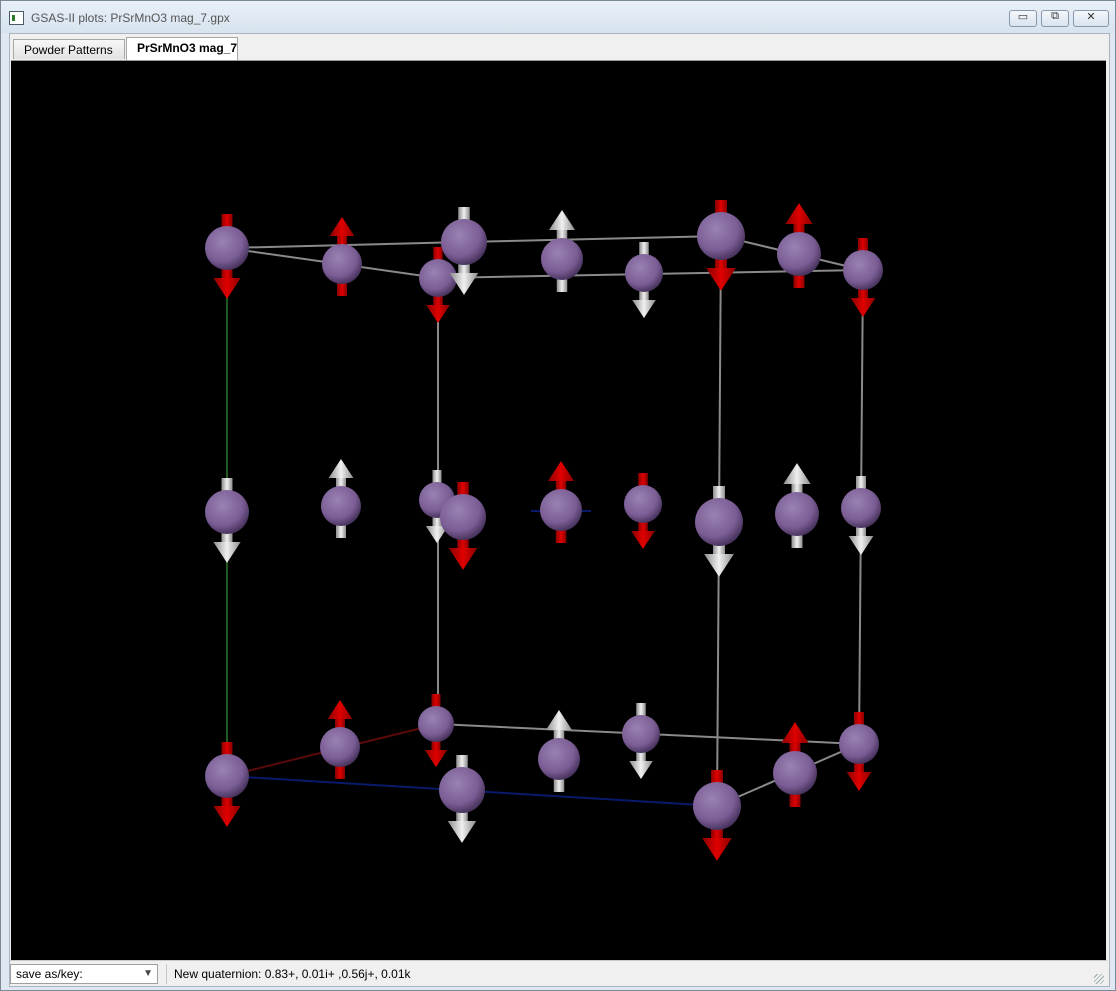 The width and height of the screenshot is (1116, 991). I want to click on minimize-button: ▭, so click(1023, 18).